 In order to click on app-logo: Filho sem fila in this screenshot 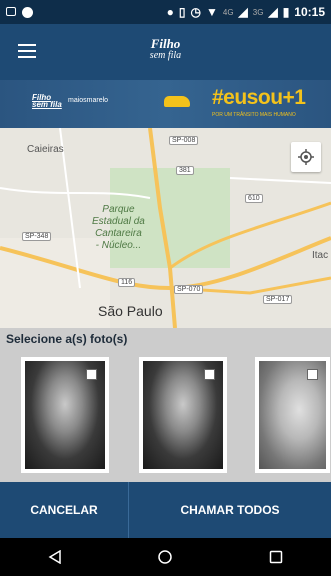, I will do `click(165, 49)`.